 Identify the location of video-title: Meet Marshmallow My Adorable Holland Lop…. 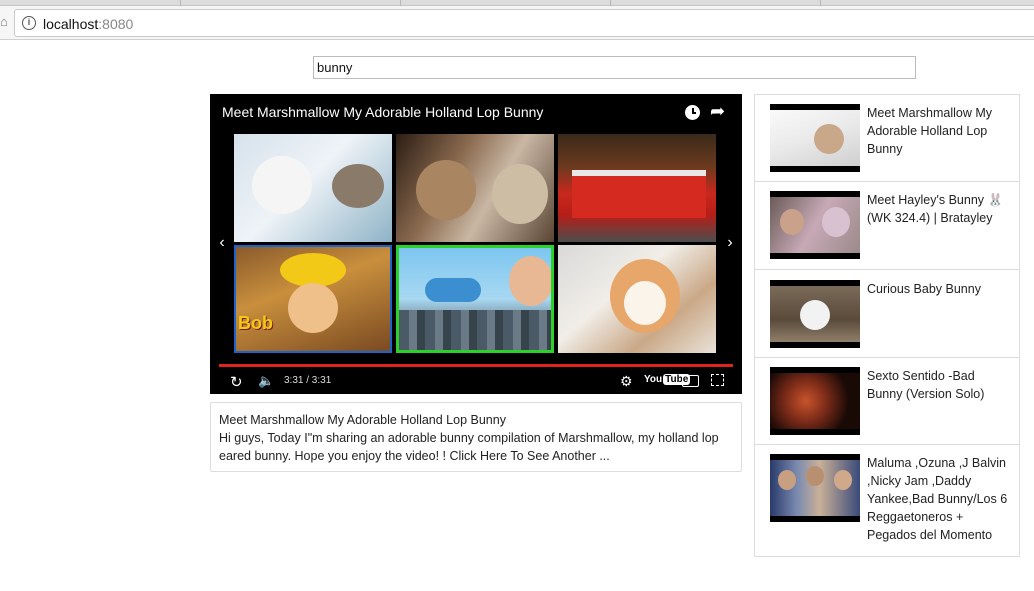
(939, 131).